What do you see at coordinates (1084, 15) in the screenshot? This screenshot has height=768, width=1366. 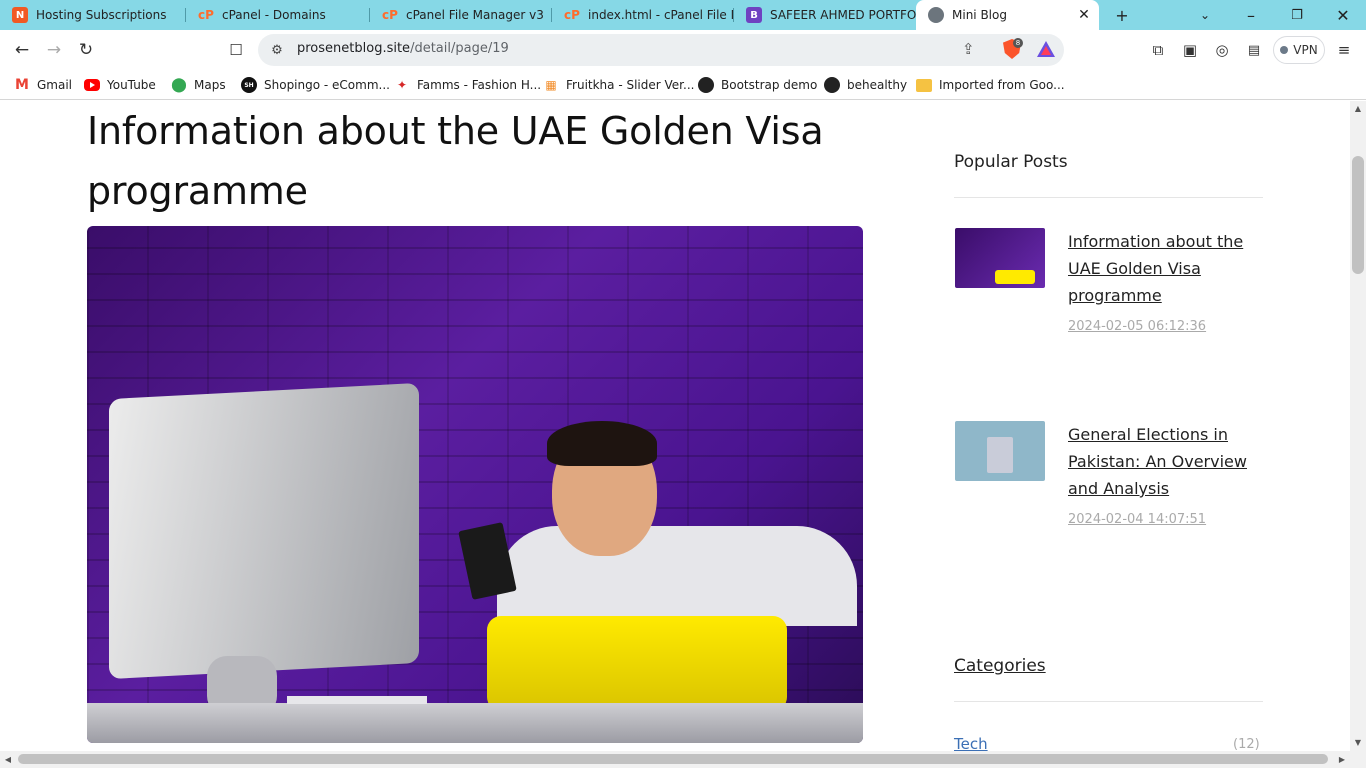 I see `close-tab-icon: ✕` at bounding box center [1084, 15].